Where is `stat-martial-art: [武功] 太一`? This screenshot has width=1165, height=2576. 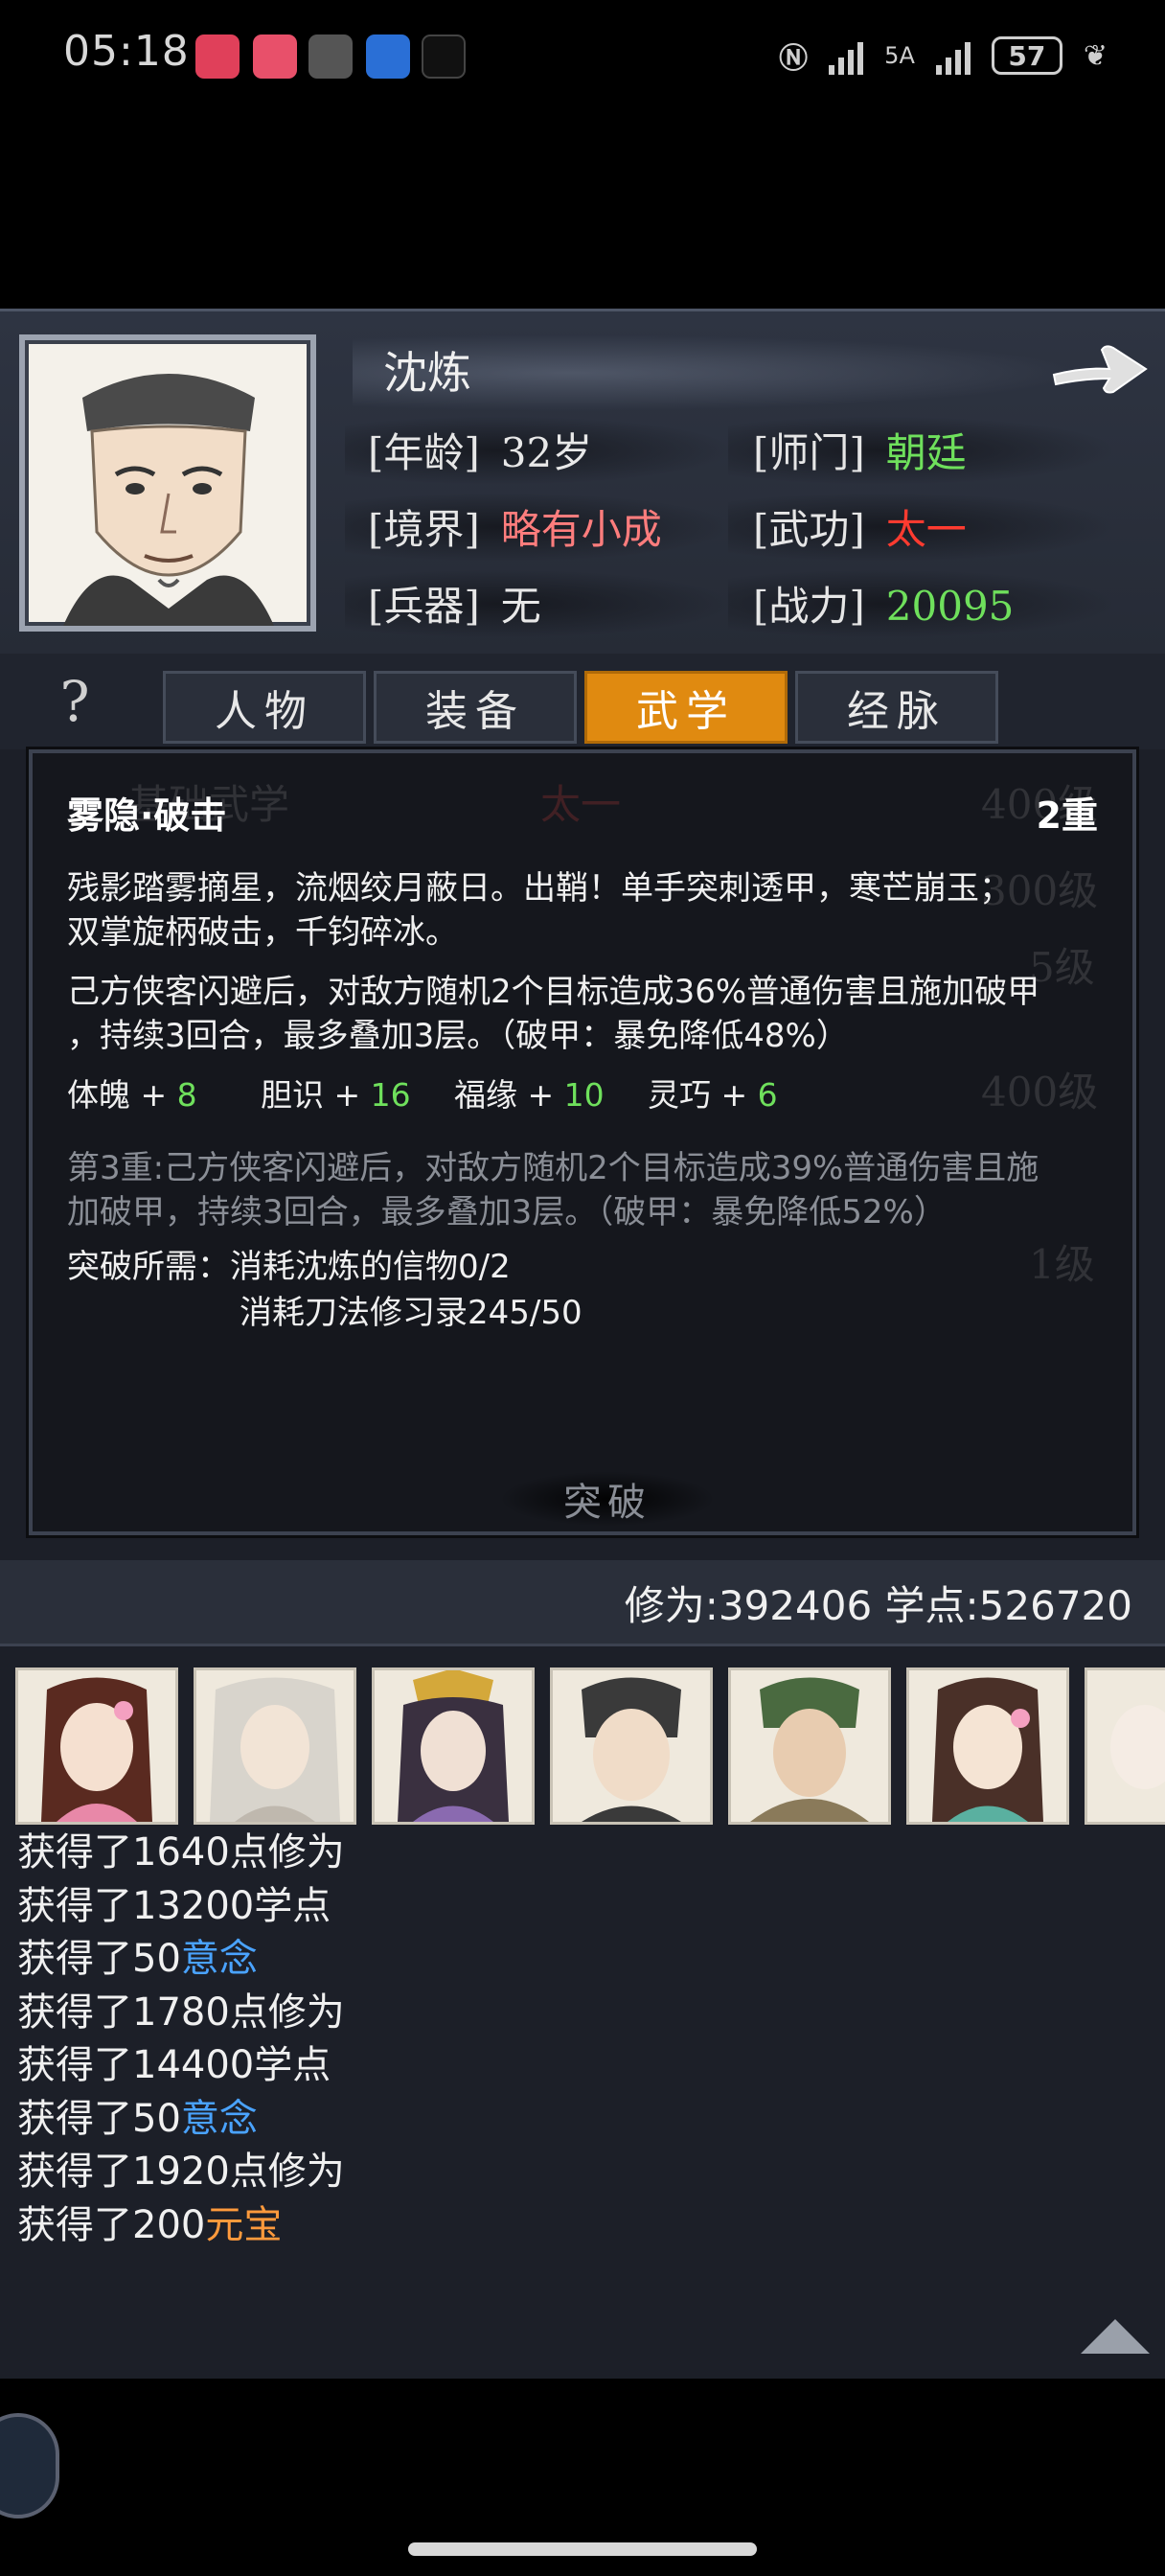 stat-martial-art: [武功] 太一 is located at coordinates (860, 526).